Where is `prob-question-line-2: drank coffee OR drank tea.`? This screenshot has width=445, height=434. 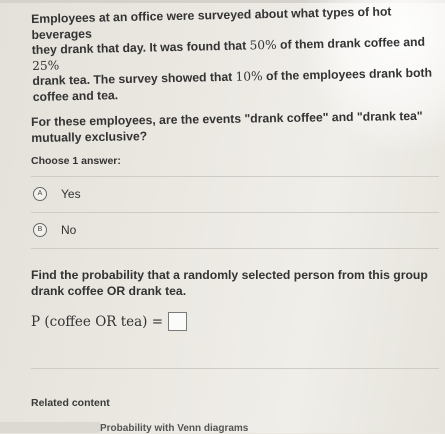 prob-question-line-2: drank coffee OR drank tea. is located at coordinates (109, 290).